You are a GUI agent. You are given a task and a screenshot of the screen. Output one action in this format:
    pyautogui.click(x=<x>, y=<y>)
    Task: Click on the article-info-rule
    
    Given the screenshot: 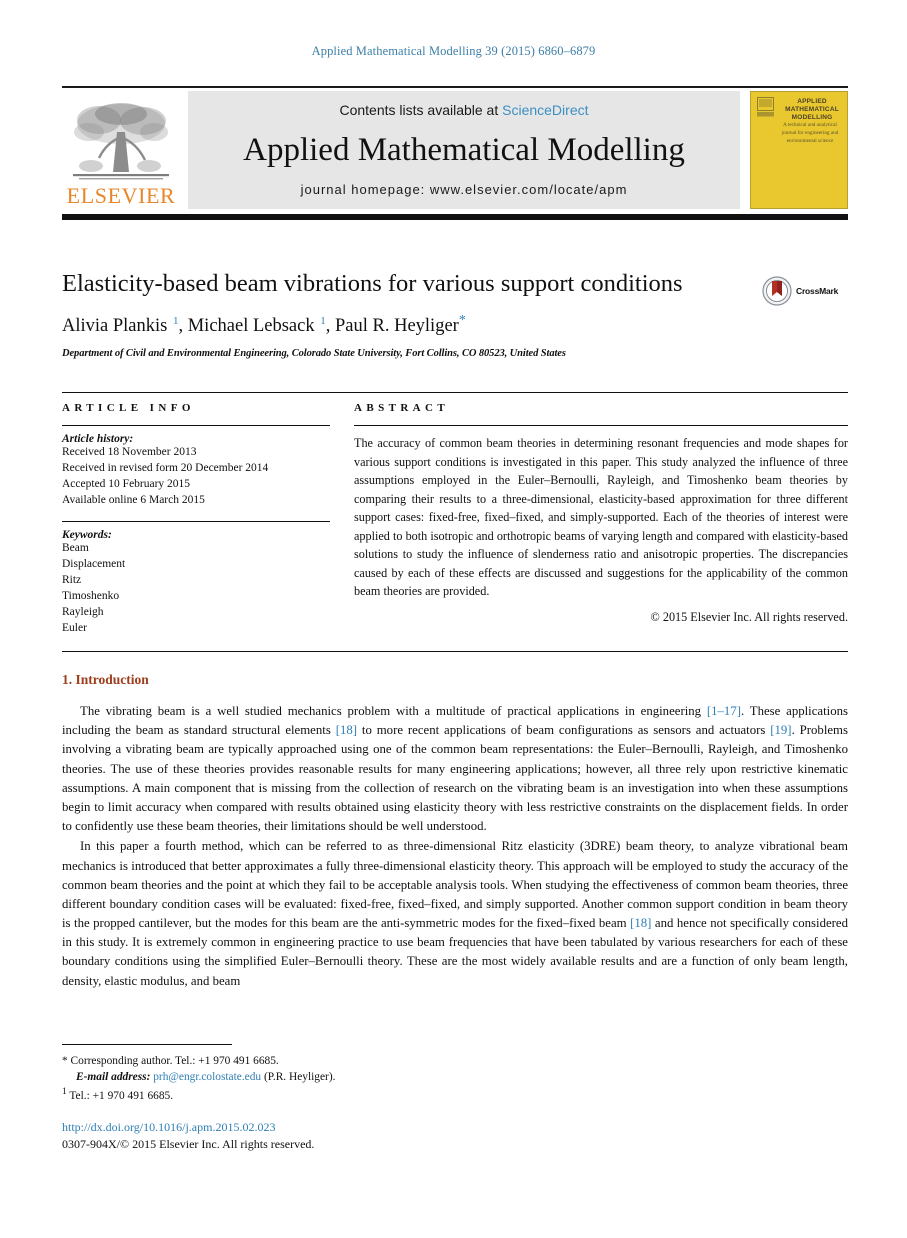 What is the action you would take?
    pyautogui.click(x=196, y=425)
    